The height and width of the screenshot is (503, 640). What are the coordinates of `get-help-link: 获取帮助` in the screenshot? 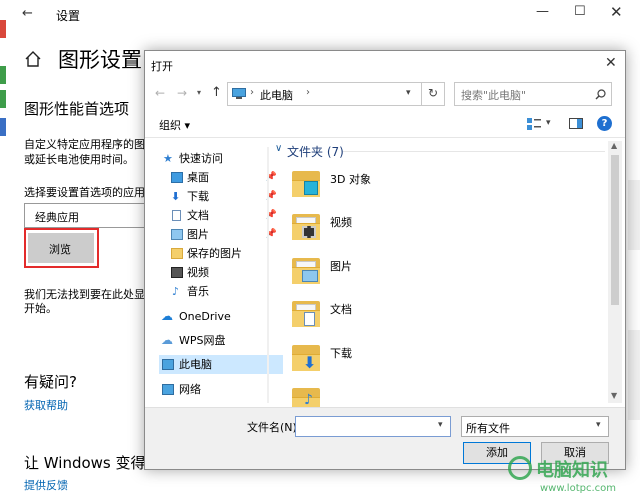 It's located at (46, 405).